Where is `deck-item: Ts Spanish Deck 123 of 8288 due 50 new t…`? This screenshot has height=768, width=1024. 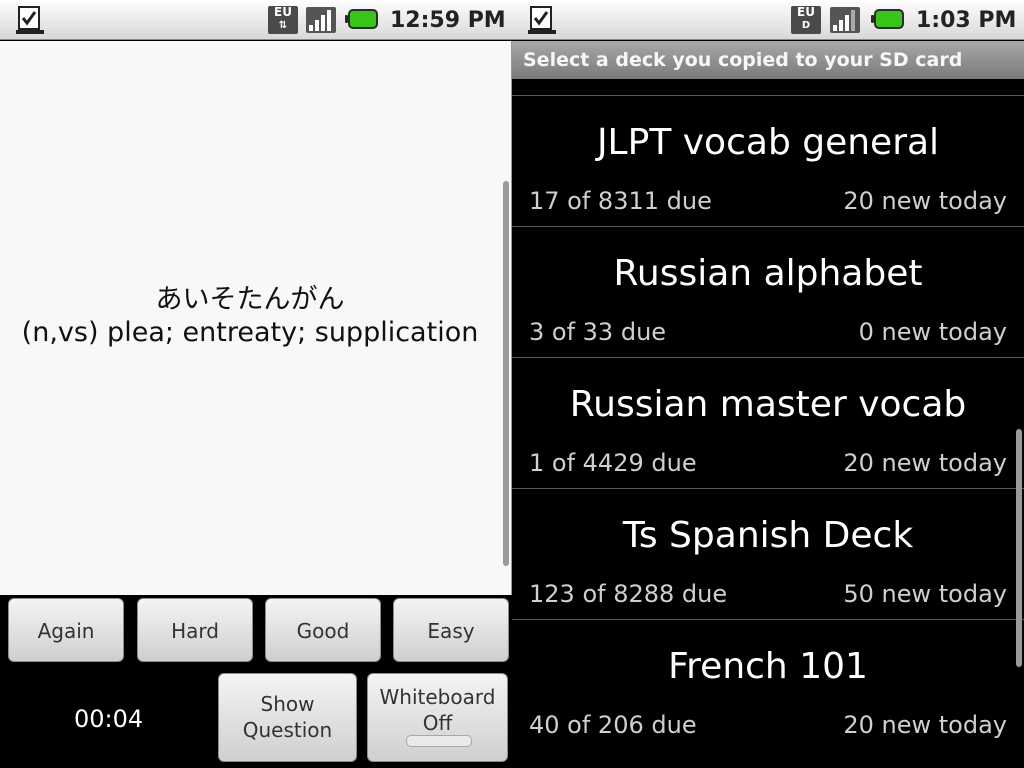
deck-item: Ts Spanish Deck 123 of 8288 due 50 new t… is located at coordinates (768, 553).